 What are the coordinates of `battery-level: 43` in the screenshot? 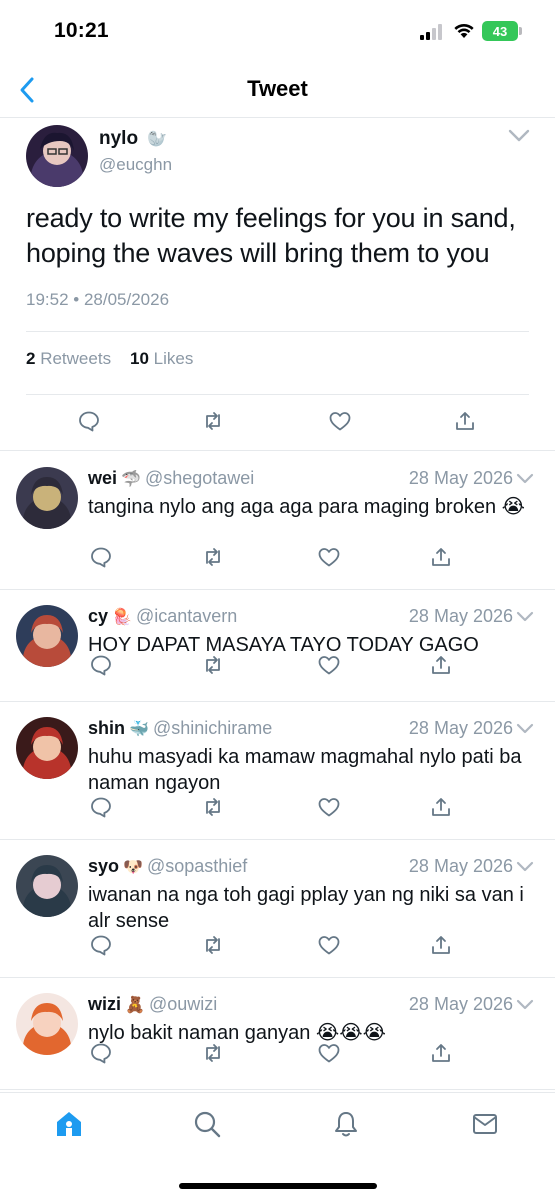 It's located at (500, 31).